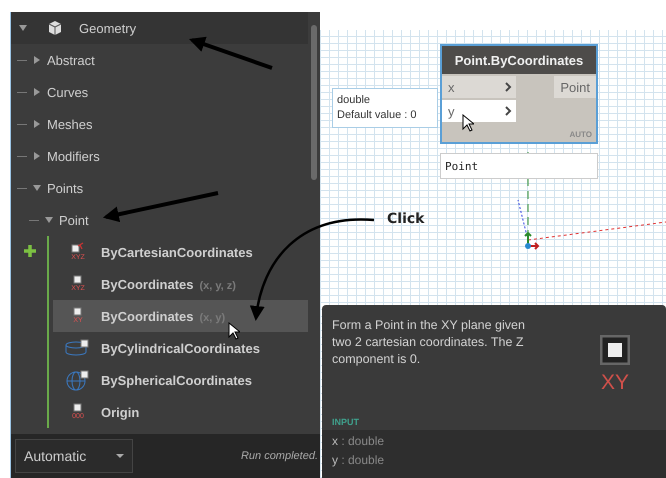 This screenshot has width=666, height=478. Describe the element at coordinates (279, 456) in the screenshot. I see `run-status: Run completed.` at that location.